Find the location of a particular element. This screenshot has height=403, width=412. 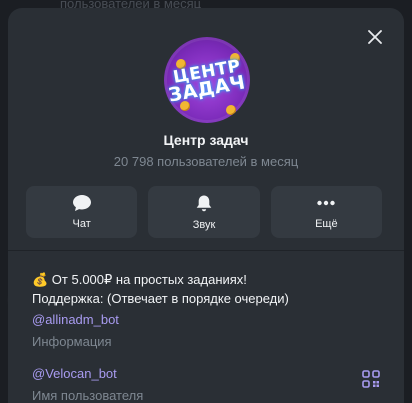

coin-icon is located at coordinates (231, 110).